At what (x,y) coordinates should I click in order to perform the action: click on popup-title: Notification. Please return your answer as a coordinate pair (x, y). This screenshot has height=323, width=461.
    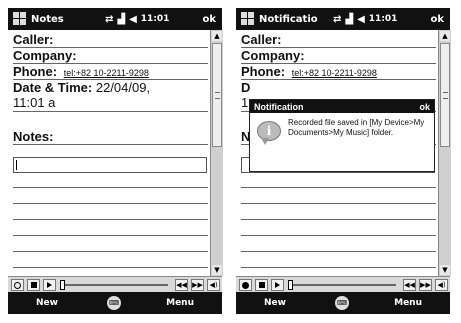
    Looking at the image, I should click on (279, 106).